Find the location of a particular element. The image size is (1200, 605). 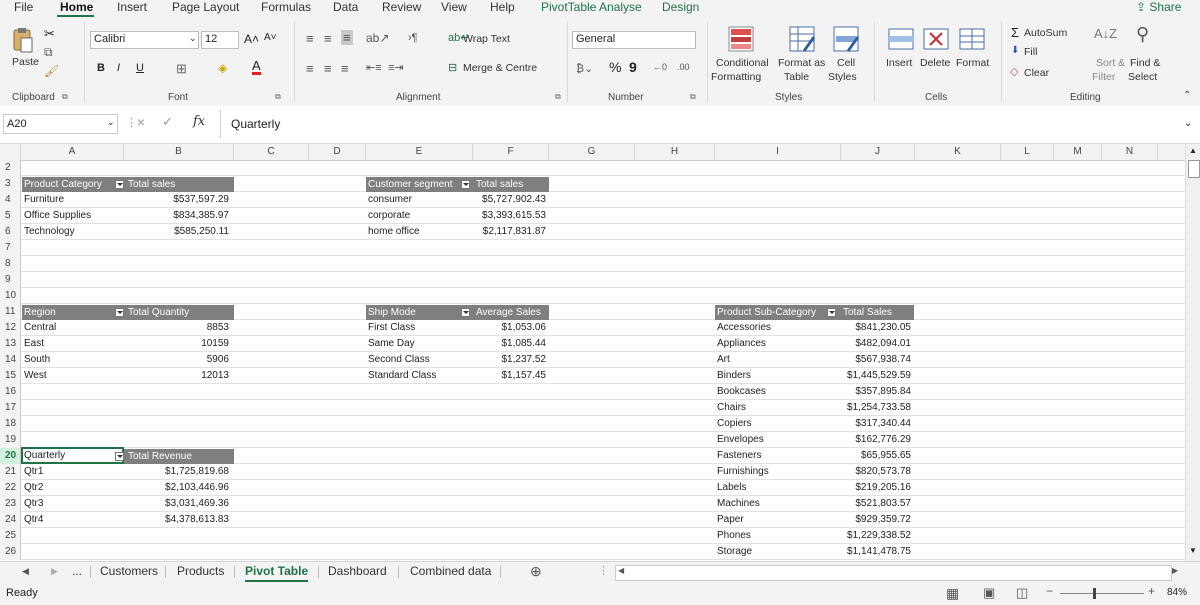

vertical-scrollbar: ▲ ▼ is located at coordinates (1192, 352).